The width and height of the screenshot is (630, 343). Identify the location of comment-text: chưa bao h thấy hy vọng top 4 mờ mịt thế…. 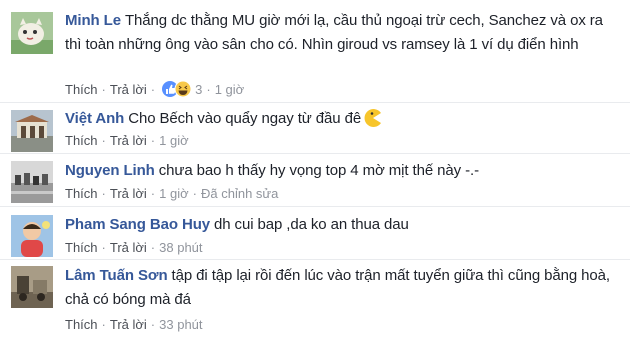
(318, 170).